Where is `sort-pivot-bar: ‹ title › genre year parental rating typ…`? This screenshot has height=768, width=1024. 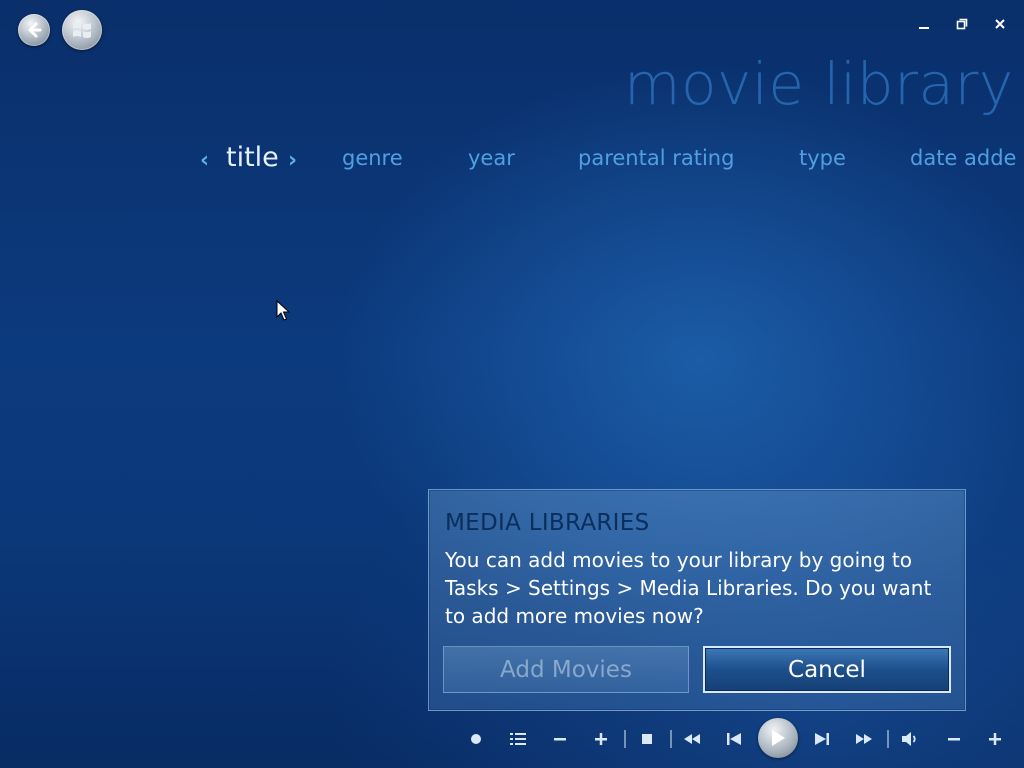
sort-pivot-bar: ‹ title › genre year parental rating typ… is located at coordinates (512, 162).